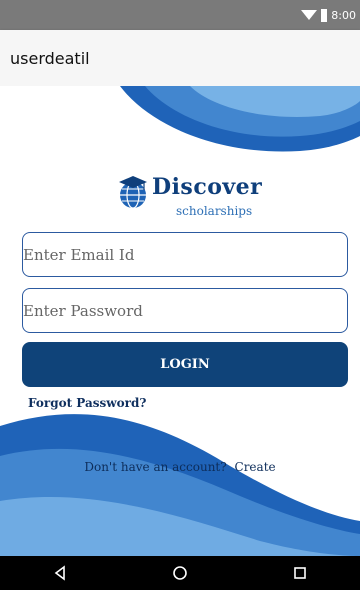 The height and width of the screenshot is (590, 360). What do you see at coordinates (185, 310) in the screenshot?
I see `password-field` at bounding box center [185, 310].